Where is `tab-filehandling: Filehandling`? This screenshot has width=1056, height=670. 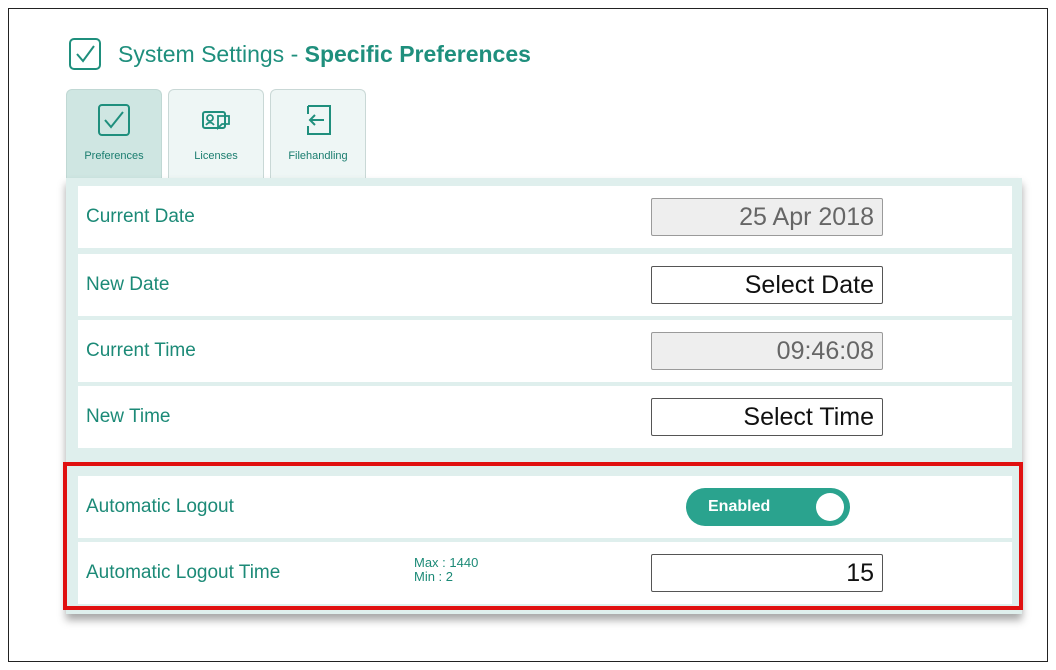
tab-filehandling: Filehandling is located at coordinates (318, 134).